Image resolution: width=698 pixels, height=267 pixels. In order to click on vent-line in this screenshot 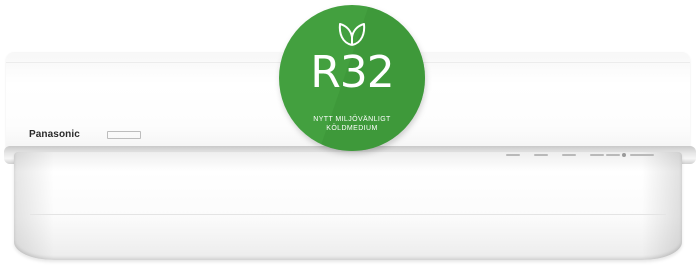, I will do `click(348, 214)`.